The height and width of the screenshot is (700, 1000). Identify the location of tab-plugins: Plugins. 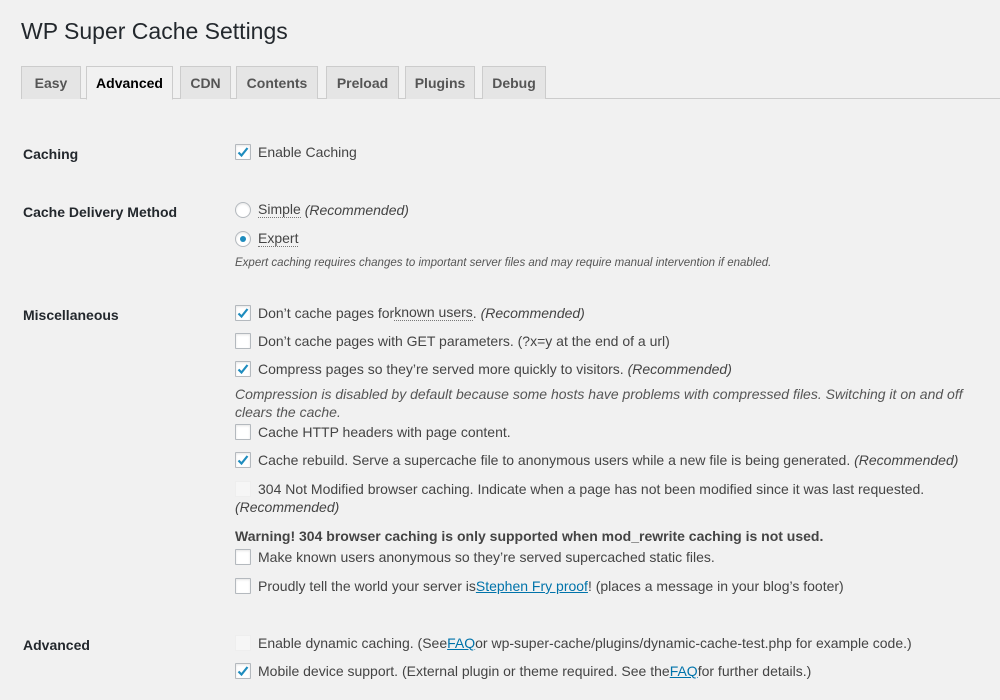
(440, 82).